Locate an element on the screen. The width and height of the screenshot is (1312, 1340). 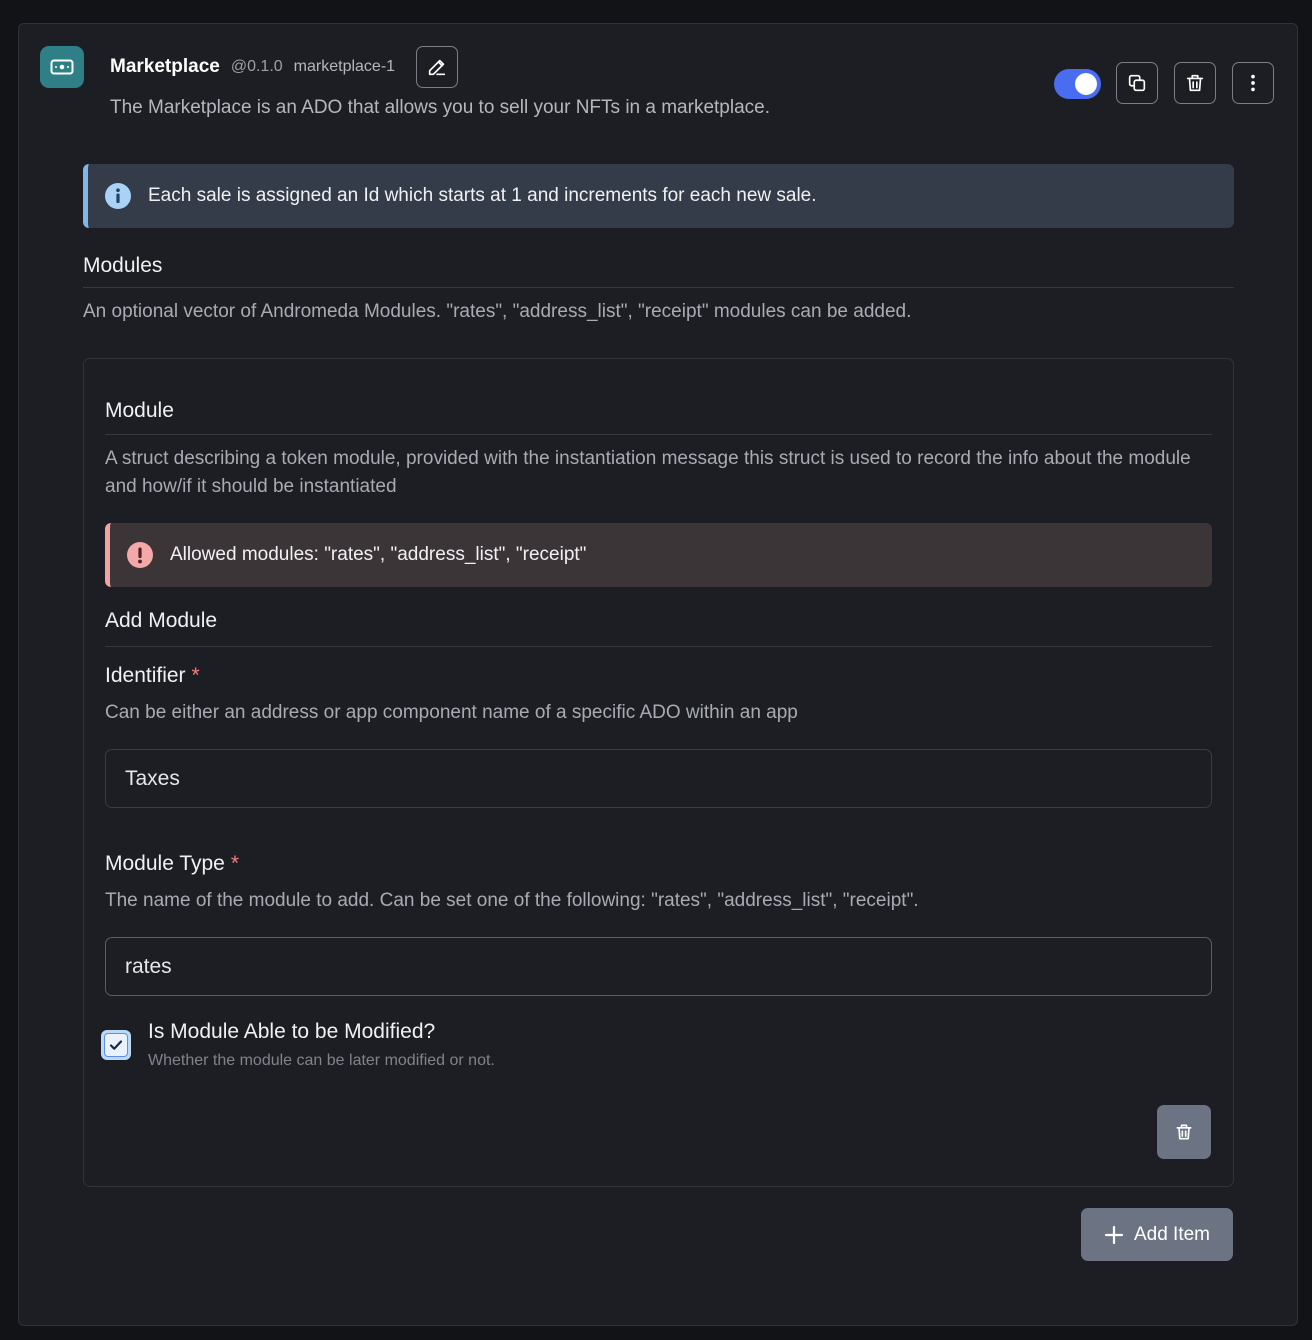
ado-title: Marketplace is located at coordinates (165, 66).